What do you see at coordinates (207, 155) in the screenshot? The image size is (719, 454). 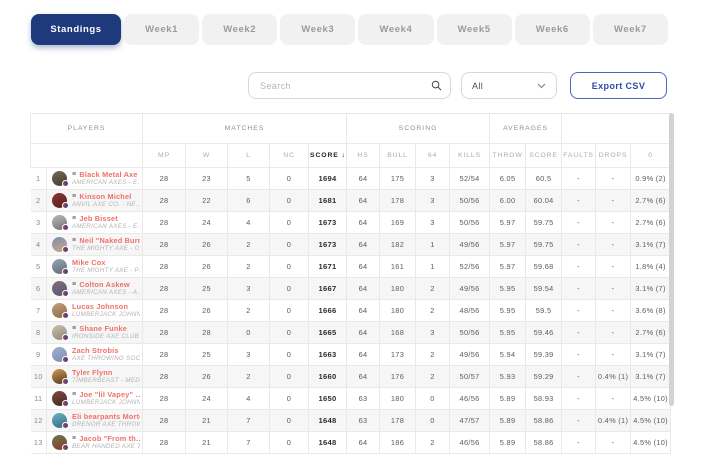 I see `col-header-w: W` at bounding box center [207, 155].